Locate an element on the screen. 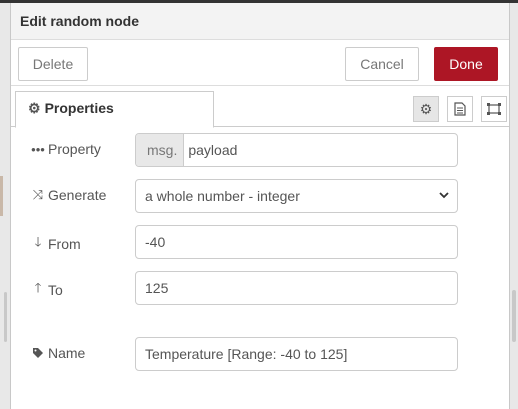 The height and width of the screenshot is (409, 518). property-row: ••• Property msg. payload is located at coordinates (261, 150).